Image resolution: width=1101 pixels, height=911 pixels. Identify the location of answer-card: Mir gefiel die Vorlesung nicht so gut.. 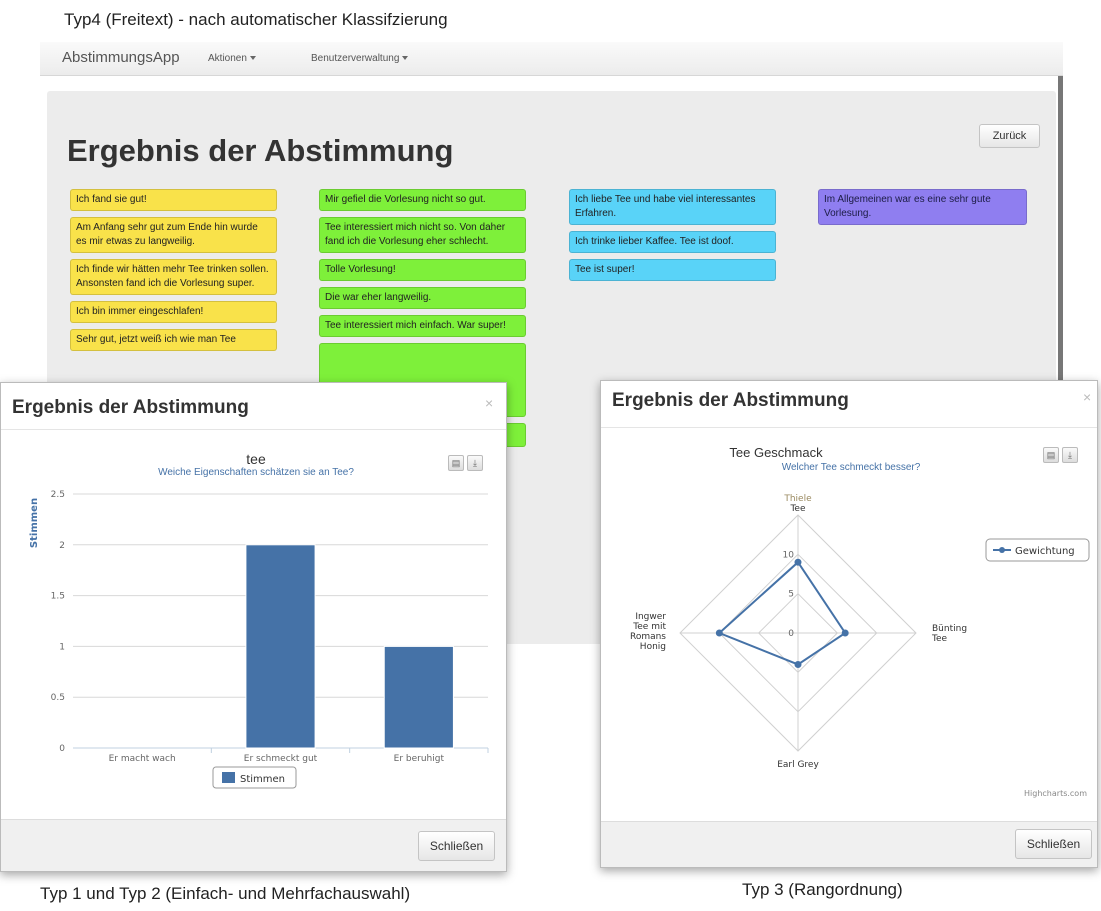
(422, 200).